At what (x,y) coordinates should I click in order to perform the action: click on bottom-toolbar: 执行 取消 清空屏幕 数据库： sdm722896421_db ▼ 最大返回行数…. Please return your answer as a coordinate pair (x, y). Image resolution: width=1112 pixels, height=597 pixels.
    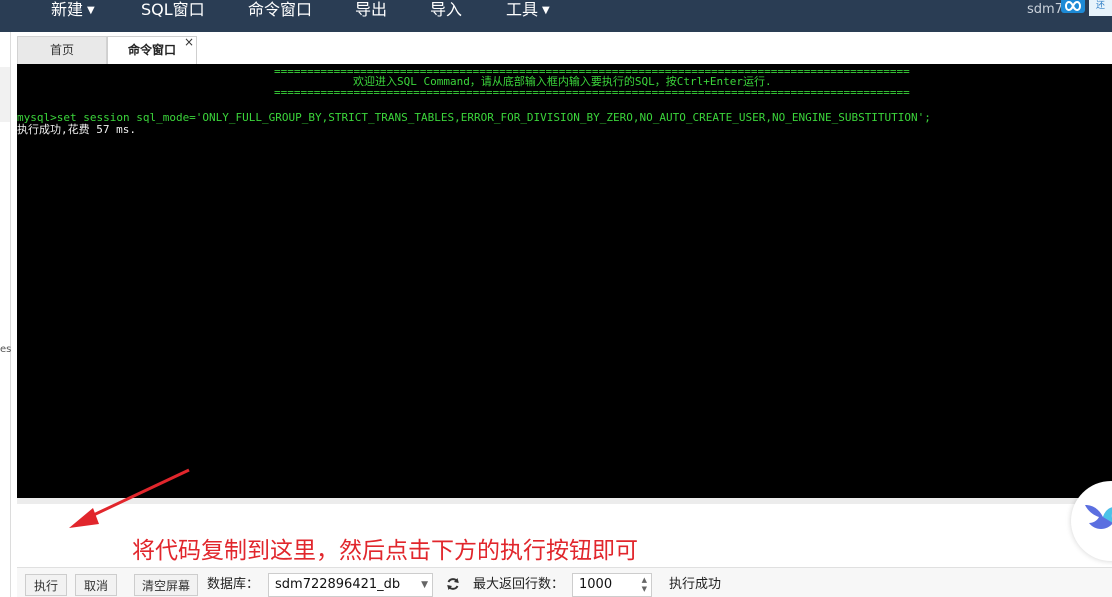
    Looking at the image, I should click on (564, 582).